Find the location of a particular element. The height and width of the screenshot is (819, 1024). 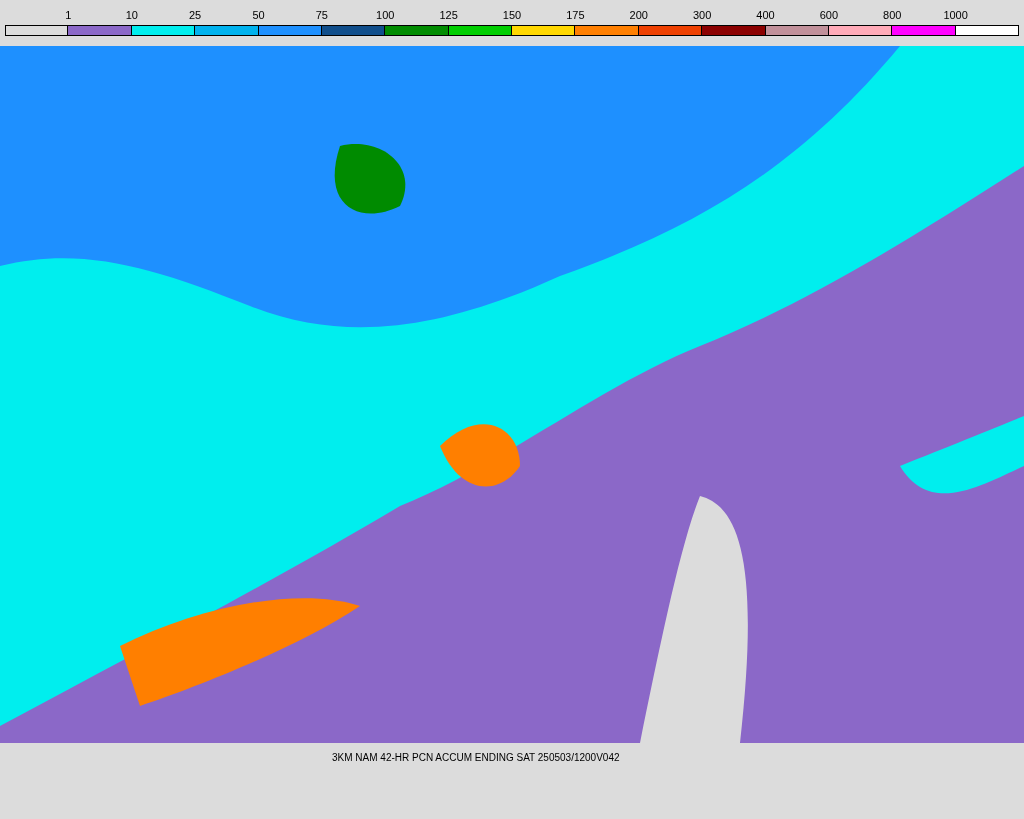

legend-label: 50 is located at coordinates (258, 15).